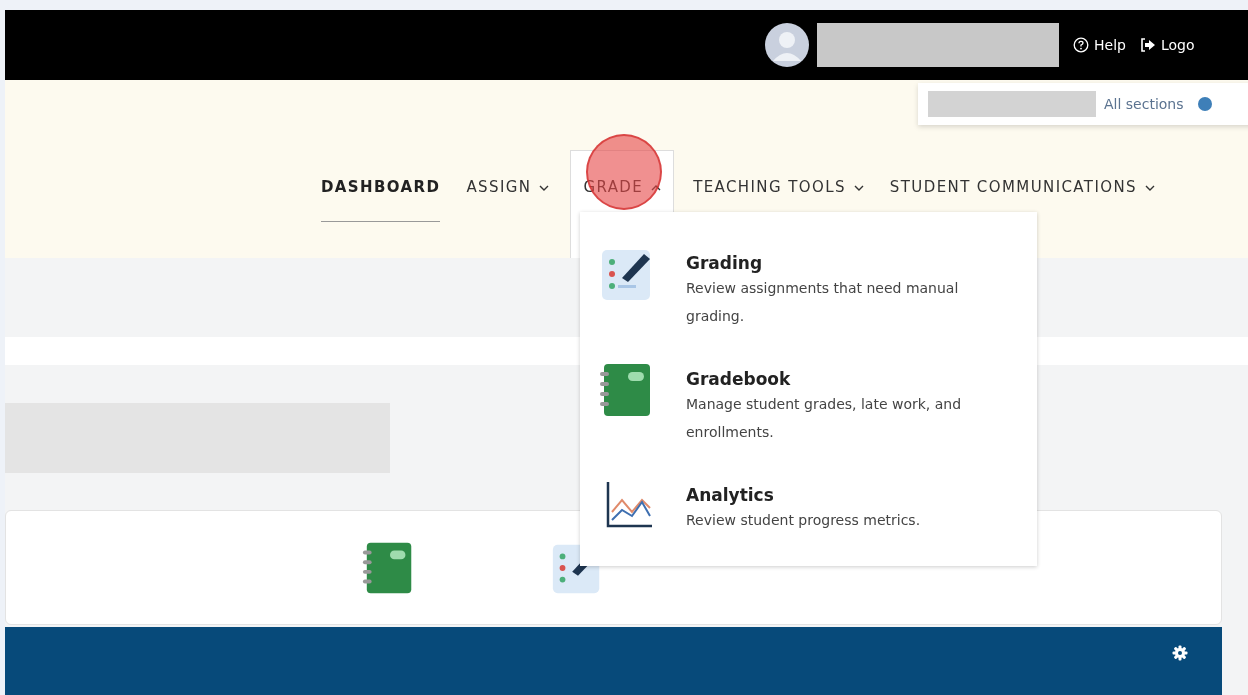 This screenshot has height=695, width=1248. Describe the element at coordinates (730, 495) in the screenshot. I see `menu-item-title: Analytics` at that location.